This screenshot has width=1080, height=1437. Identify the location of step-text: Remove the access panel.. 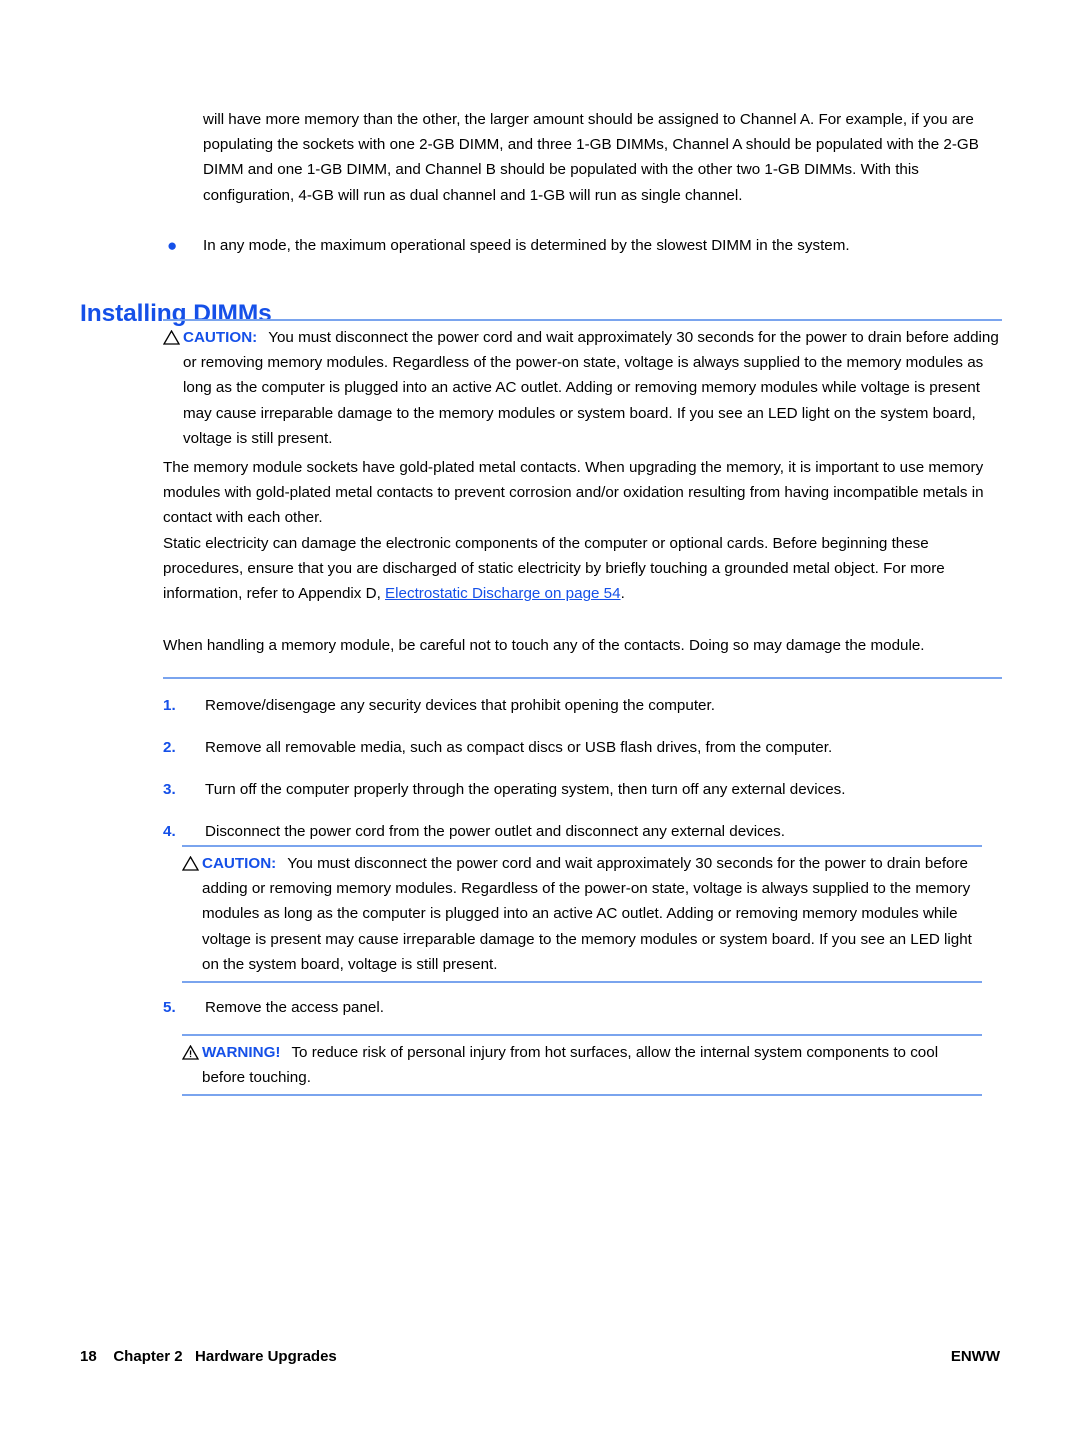
(294, 1007).